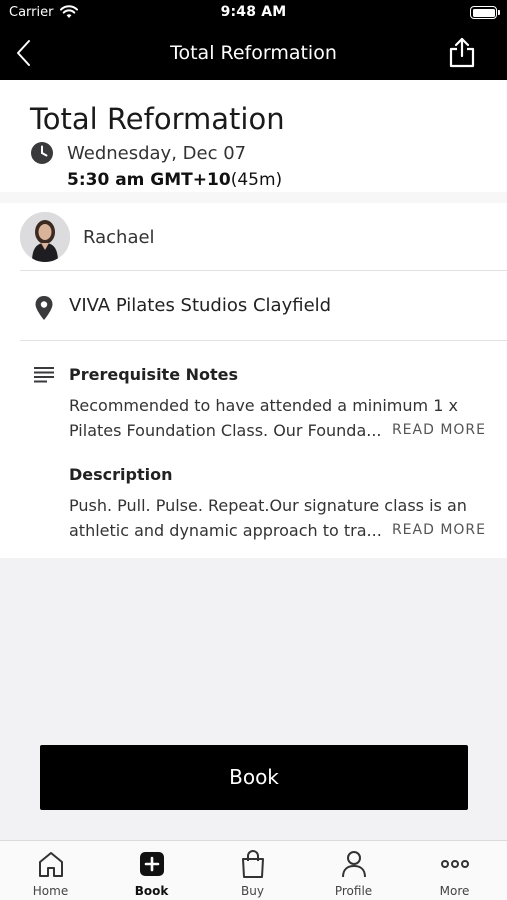  I want to click on avatar-photo, so click(45, 237).